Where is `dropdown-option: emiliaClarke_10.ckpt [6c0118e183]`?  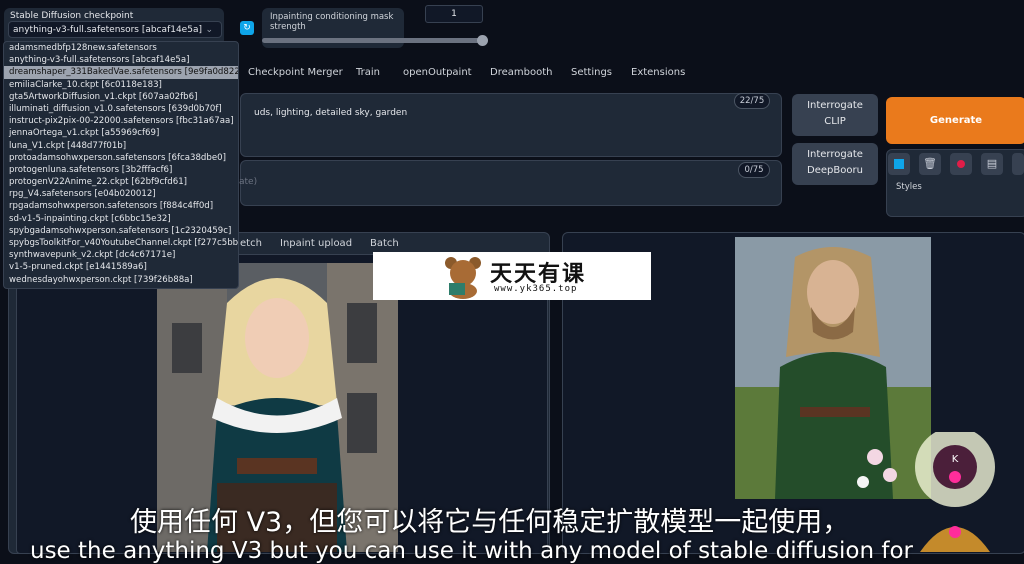 dropdown-option: emiliaClarke_10.ckpt [6c0118e183] is located at coordinates (121, 85).